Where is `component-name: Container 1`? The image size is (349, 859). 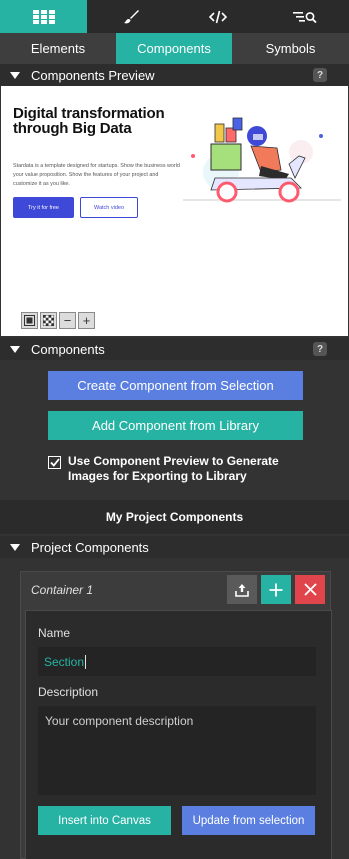 component-name: Container 1 is located at coordinates (62, 590).